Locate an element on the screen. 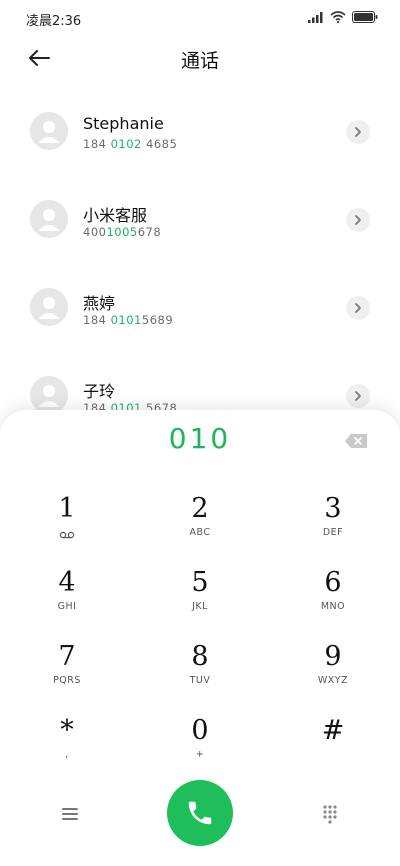 The height and width of the screenshot is (866, 400). contact-number: 184 0102 4685 is located at coordinates (130, 144).